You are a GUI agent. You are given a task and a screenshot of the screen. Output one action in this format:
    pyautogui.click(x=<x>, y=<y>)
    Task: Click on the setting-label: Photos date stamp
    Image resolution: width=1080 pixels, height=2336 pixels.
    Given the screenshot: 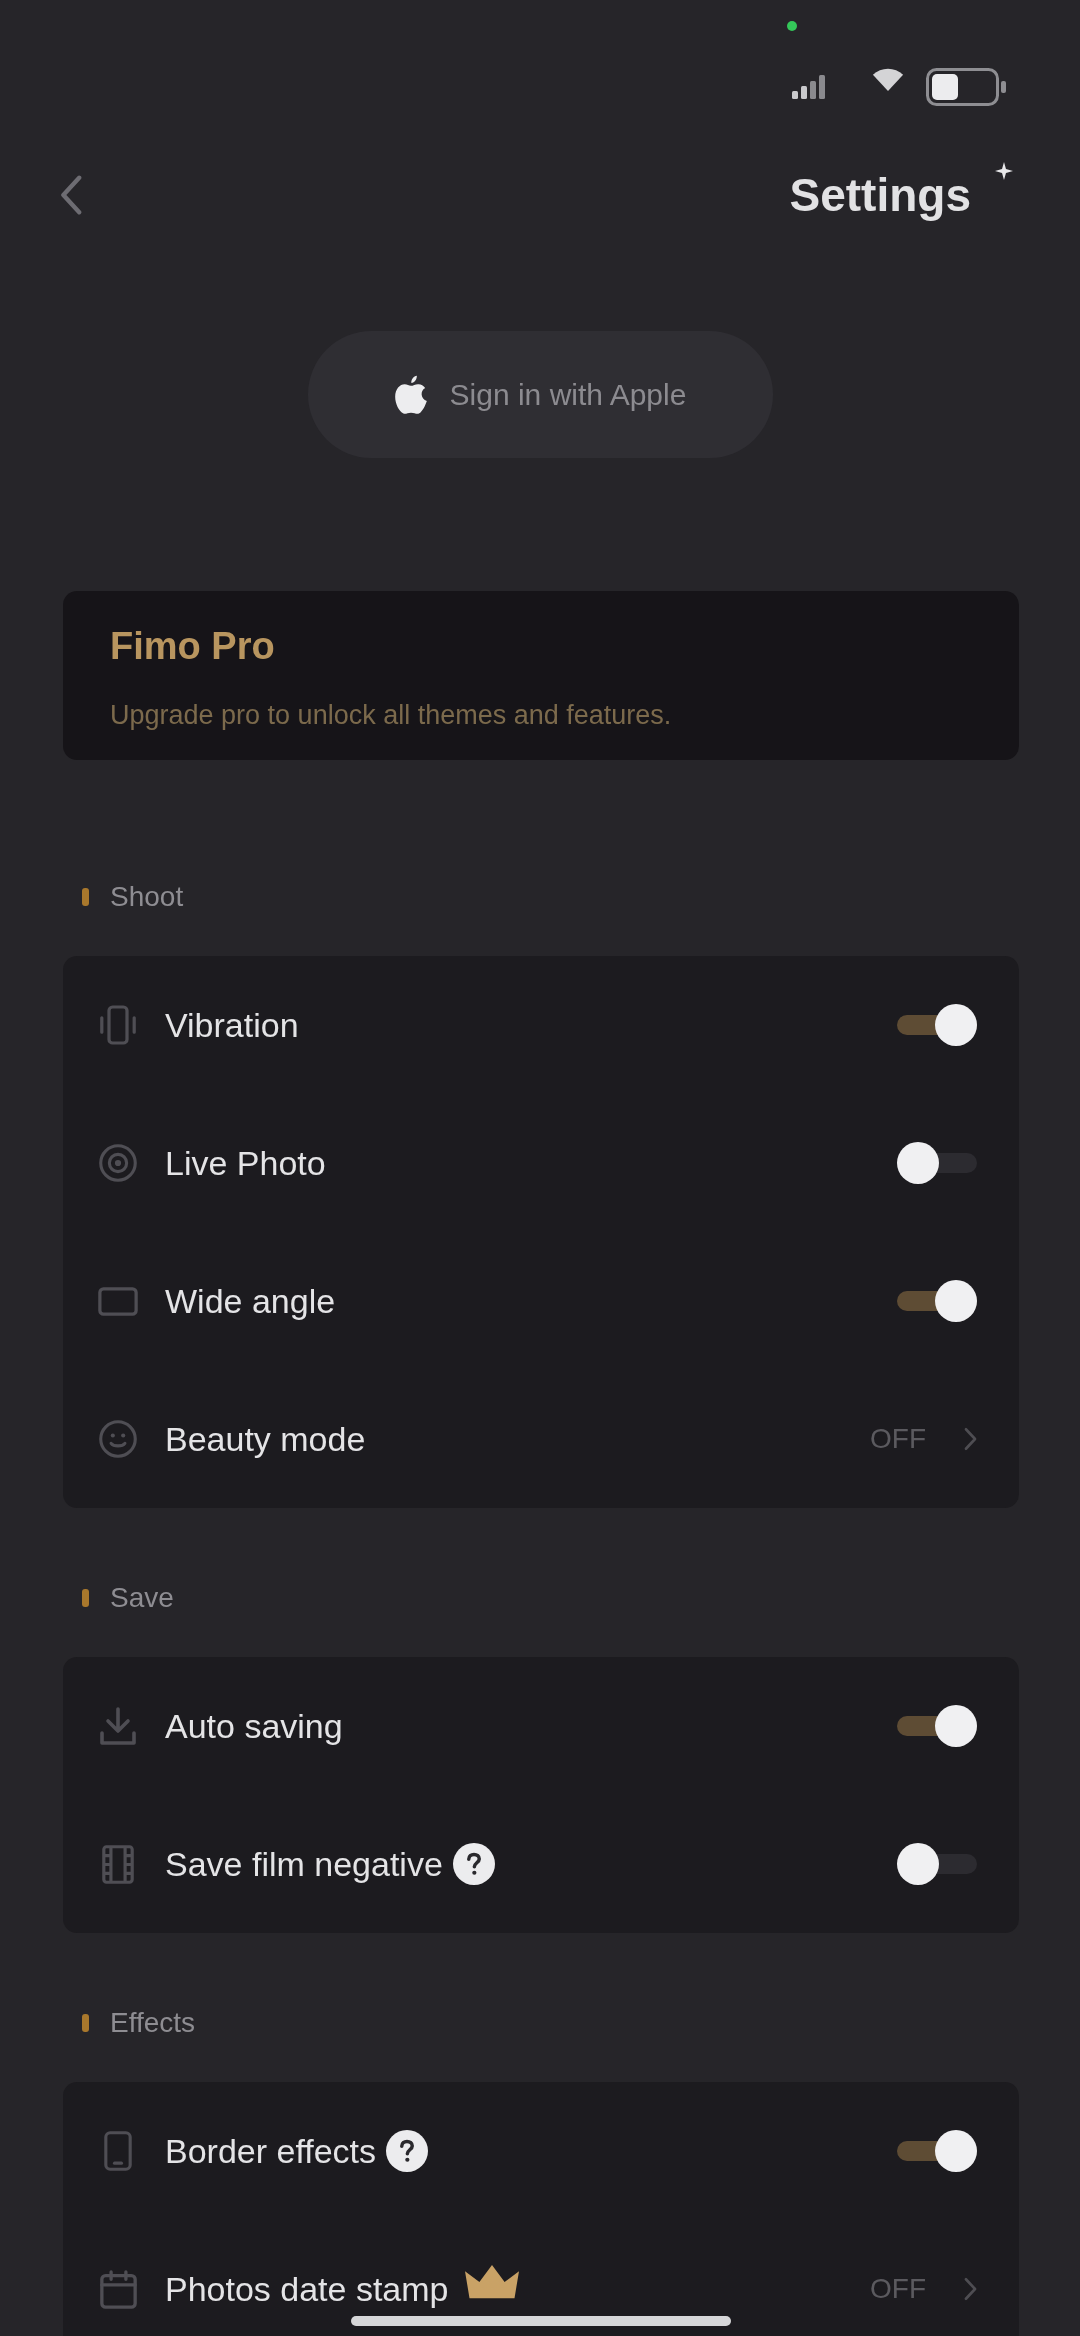 What is the action you would take?
    pyautogui.click(x=307, y=2289)
    